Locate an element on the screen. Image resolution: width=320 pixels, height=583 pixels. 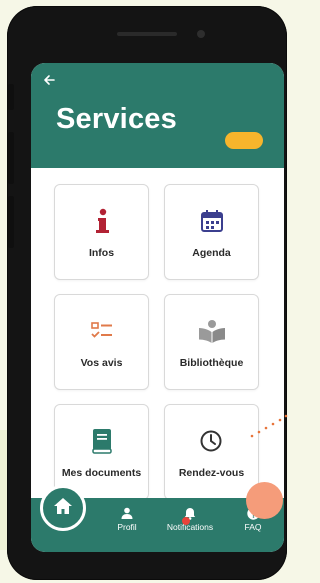
service-card-bibliotheque: Bibliothèque is located at coordinates (211, 342).